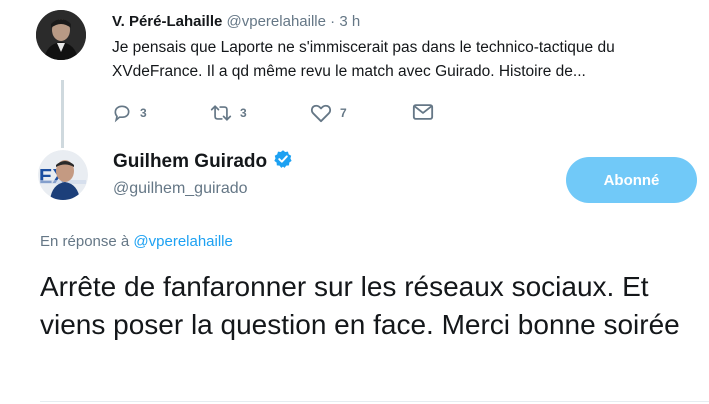  I want to click on retweet-count: 3, so click(243, 113).